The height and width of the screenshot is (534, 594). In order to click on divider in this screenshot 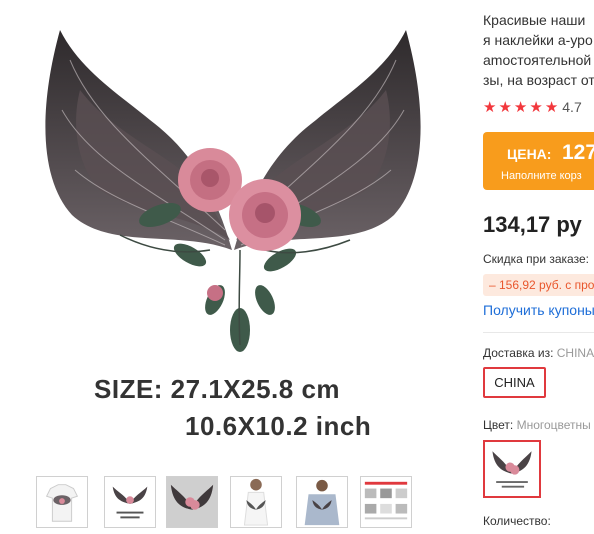, I will do `click(538, 332)`.